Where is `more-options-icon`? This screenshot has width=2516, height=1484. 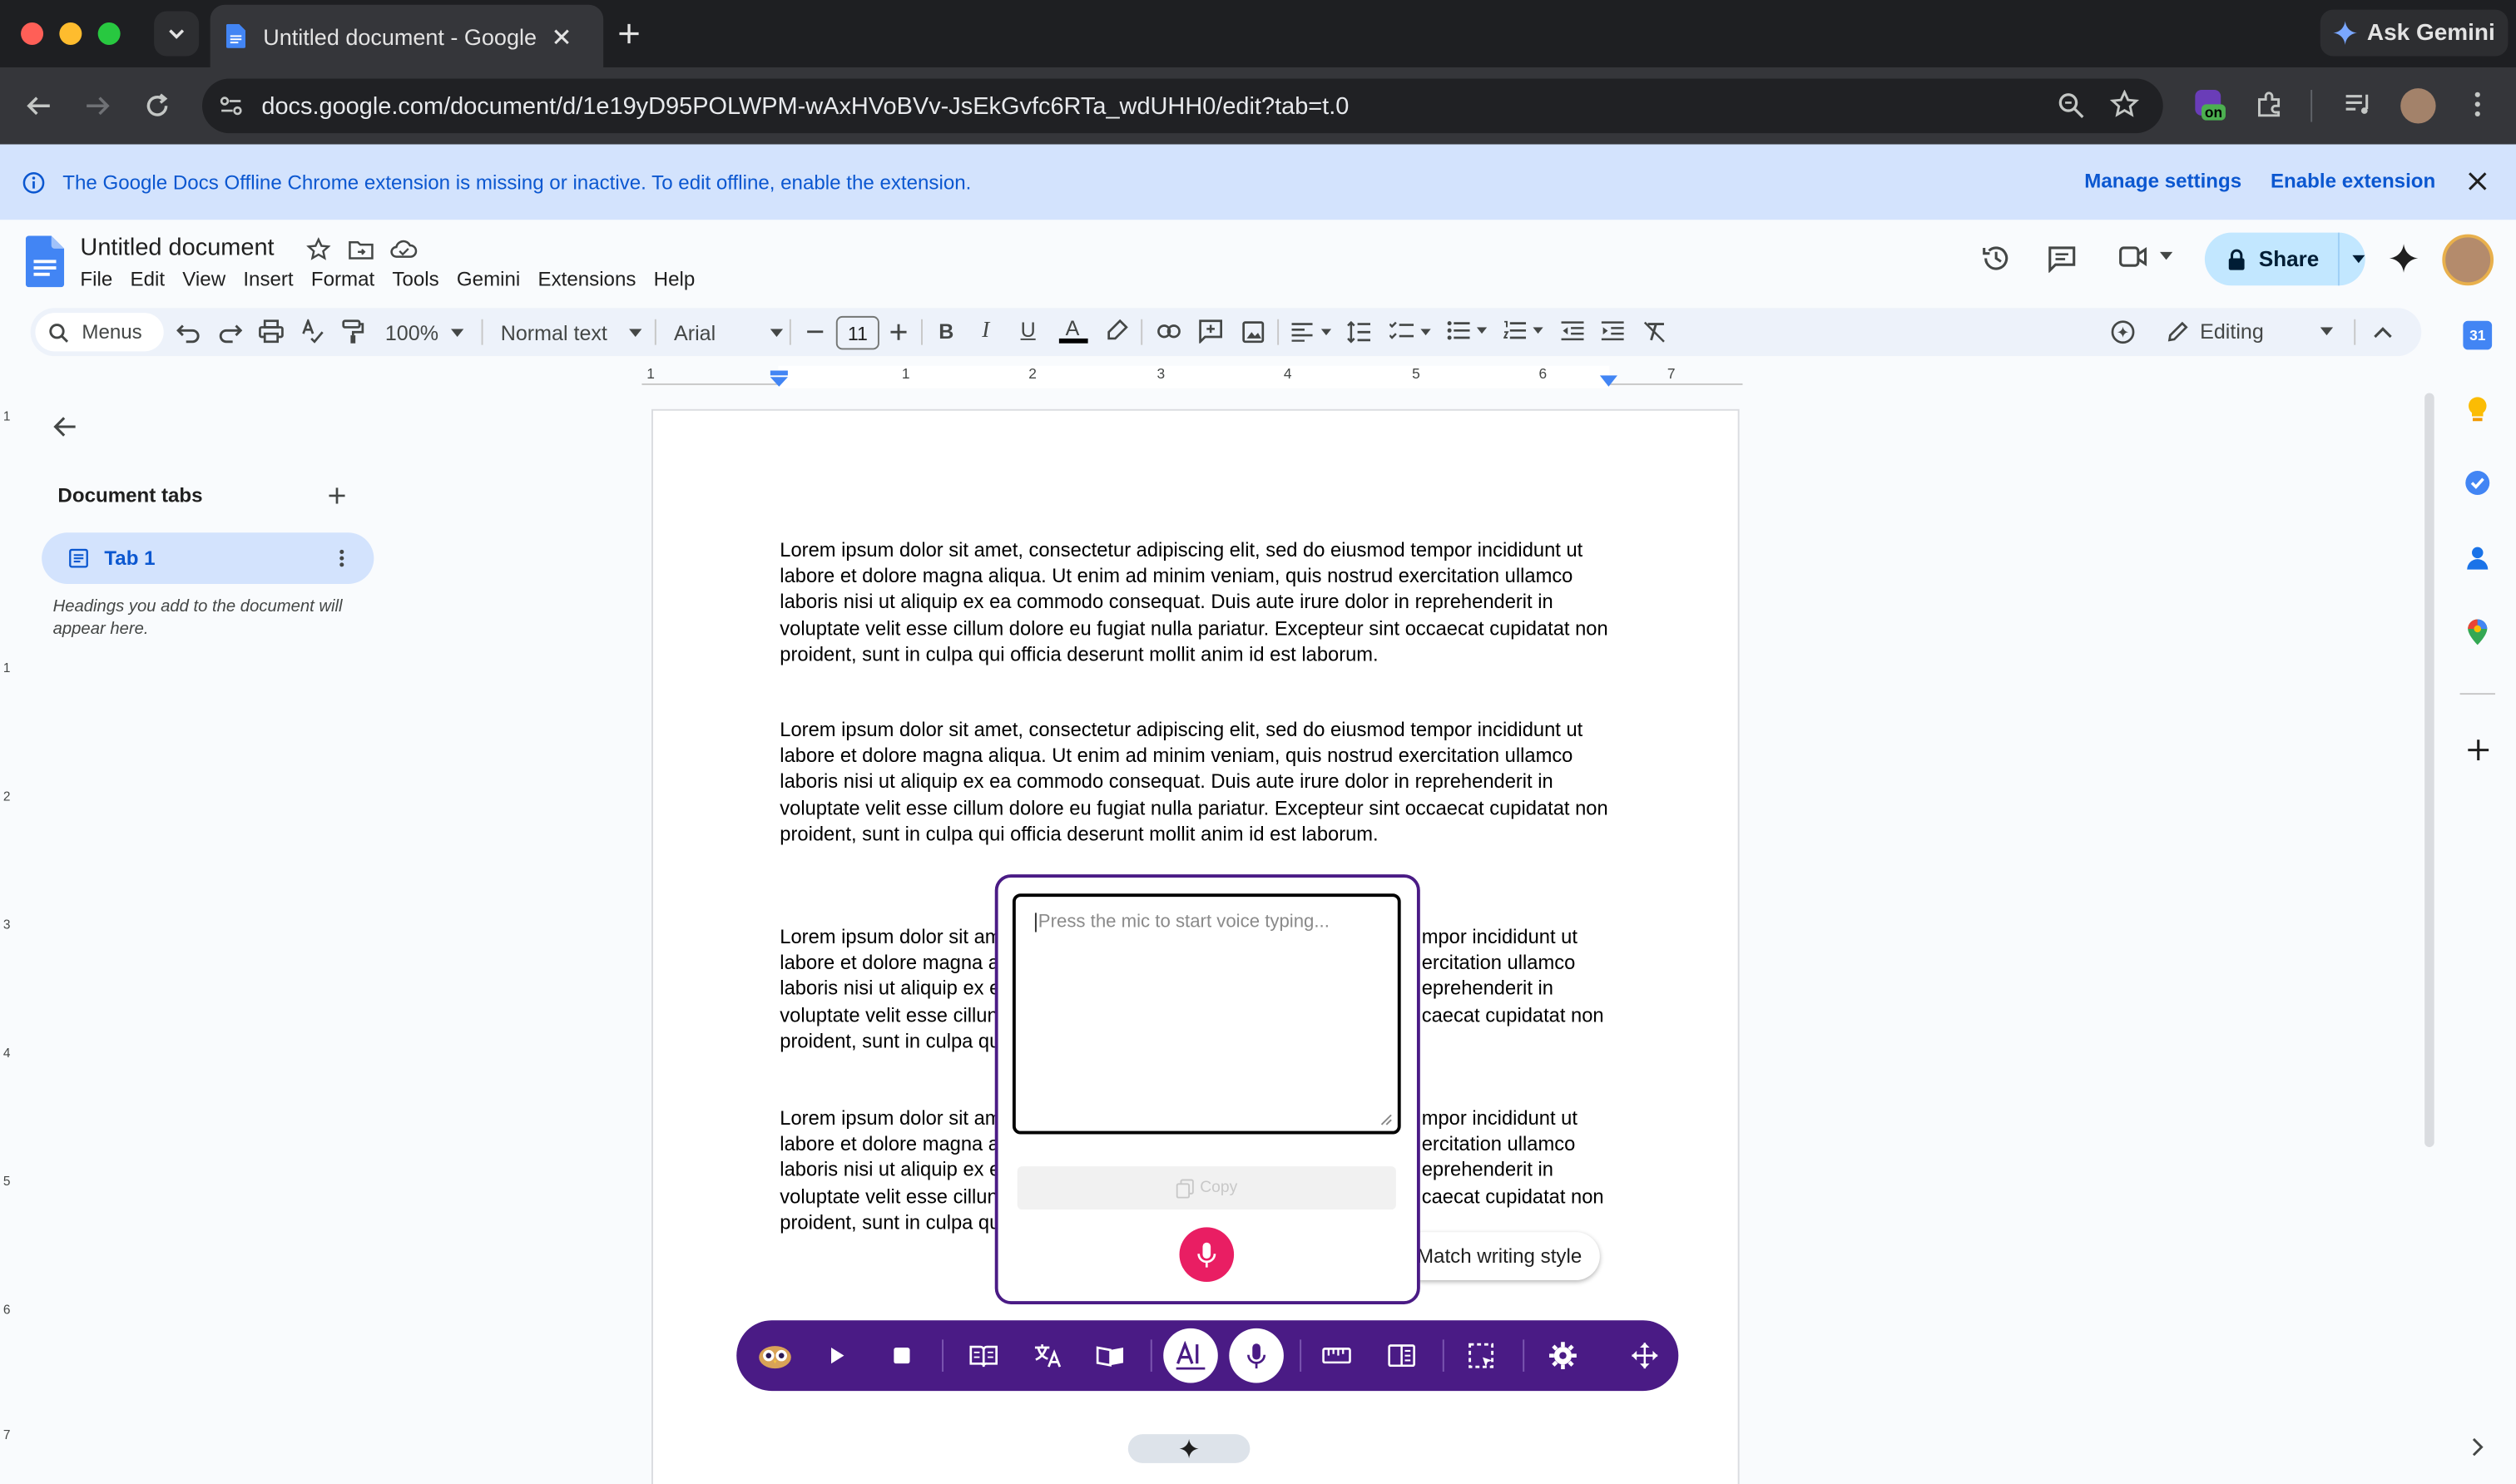 more-options-icon is located at coordinates (2477, 104).